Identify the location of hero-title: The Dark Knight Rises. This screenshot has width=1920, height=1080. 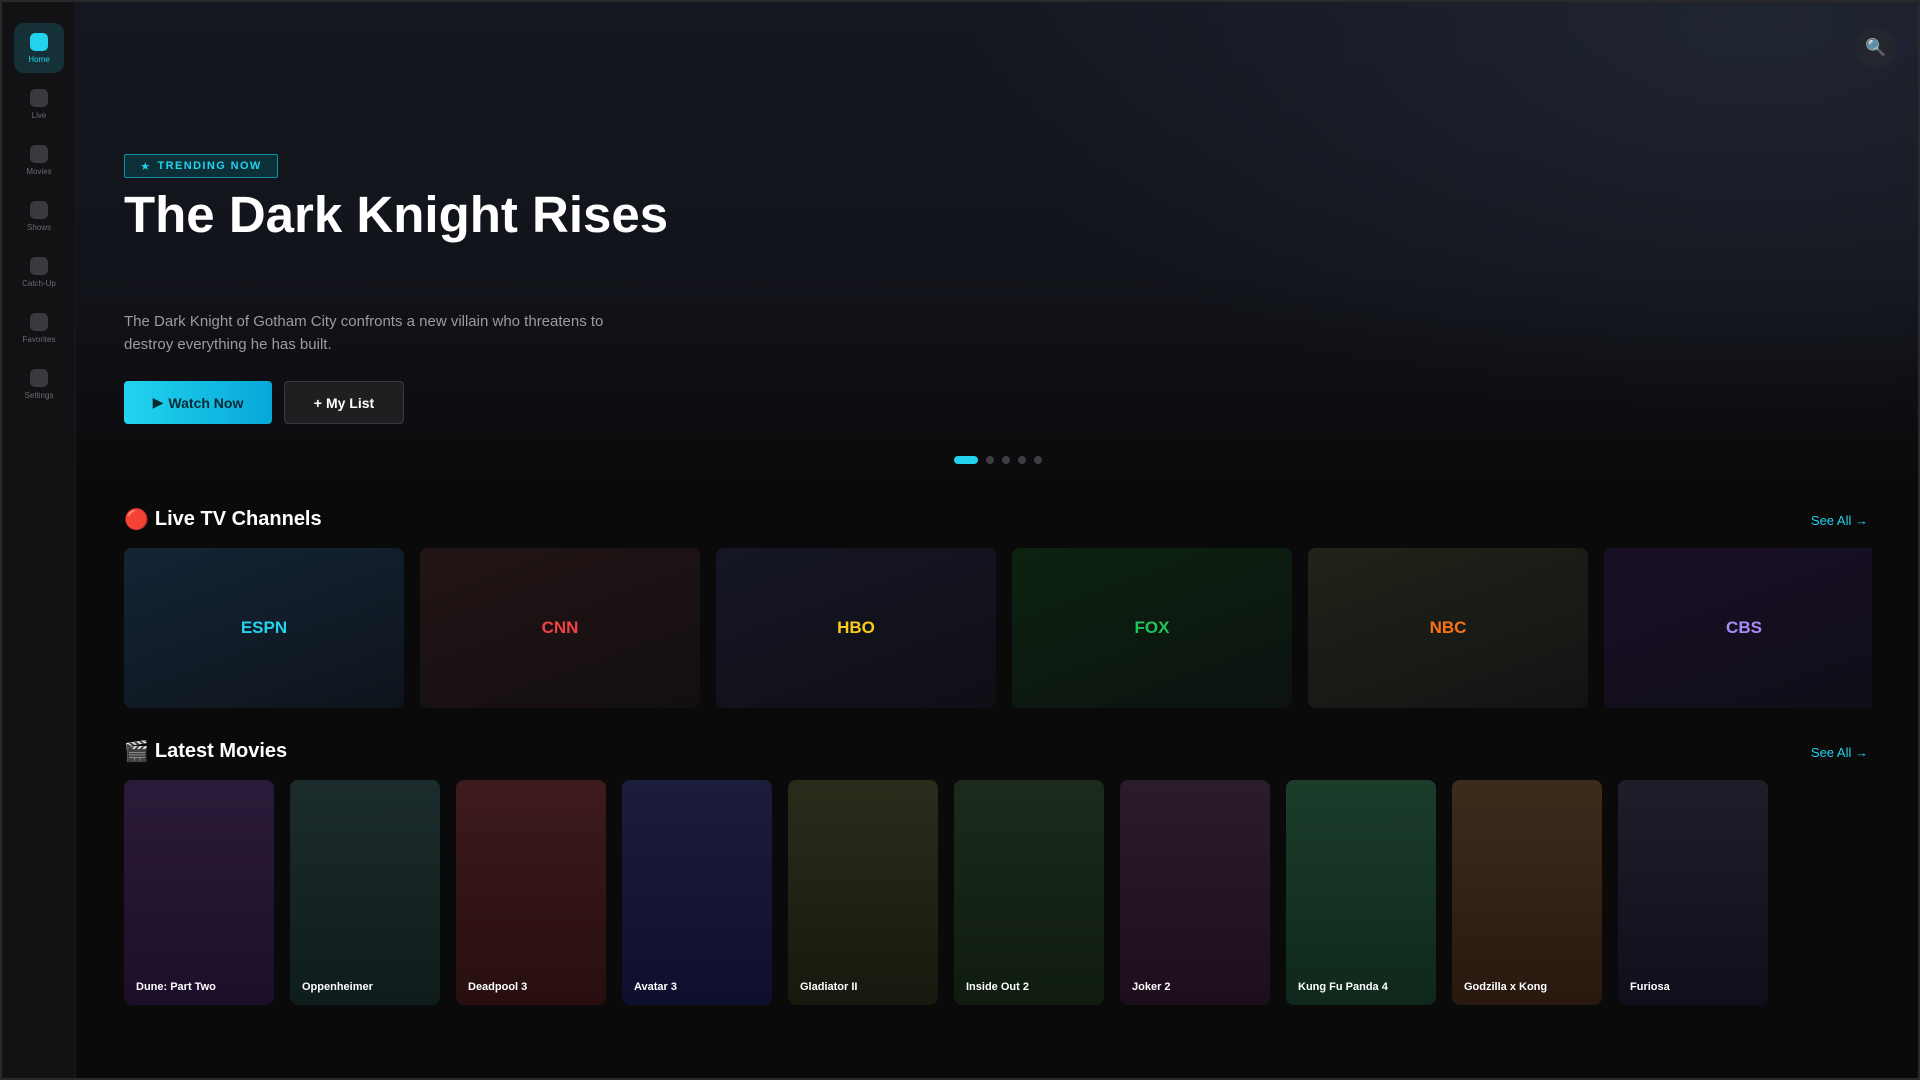
(396, 214).